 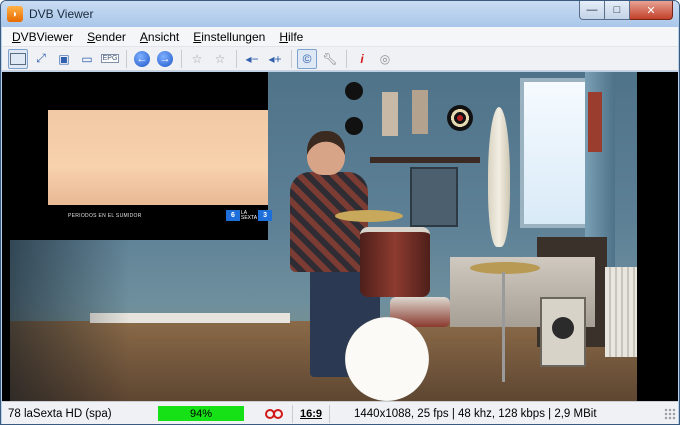 What do you see at coordinates (201, 413) in the screenshot?
I see `signal-strength: 94%` at bounding box center [201, 413].